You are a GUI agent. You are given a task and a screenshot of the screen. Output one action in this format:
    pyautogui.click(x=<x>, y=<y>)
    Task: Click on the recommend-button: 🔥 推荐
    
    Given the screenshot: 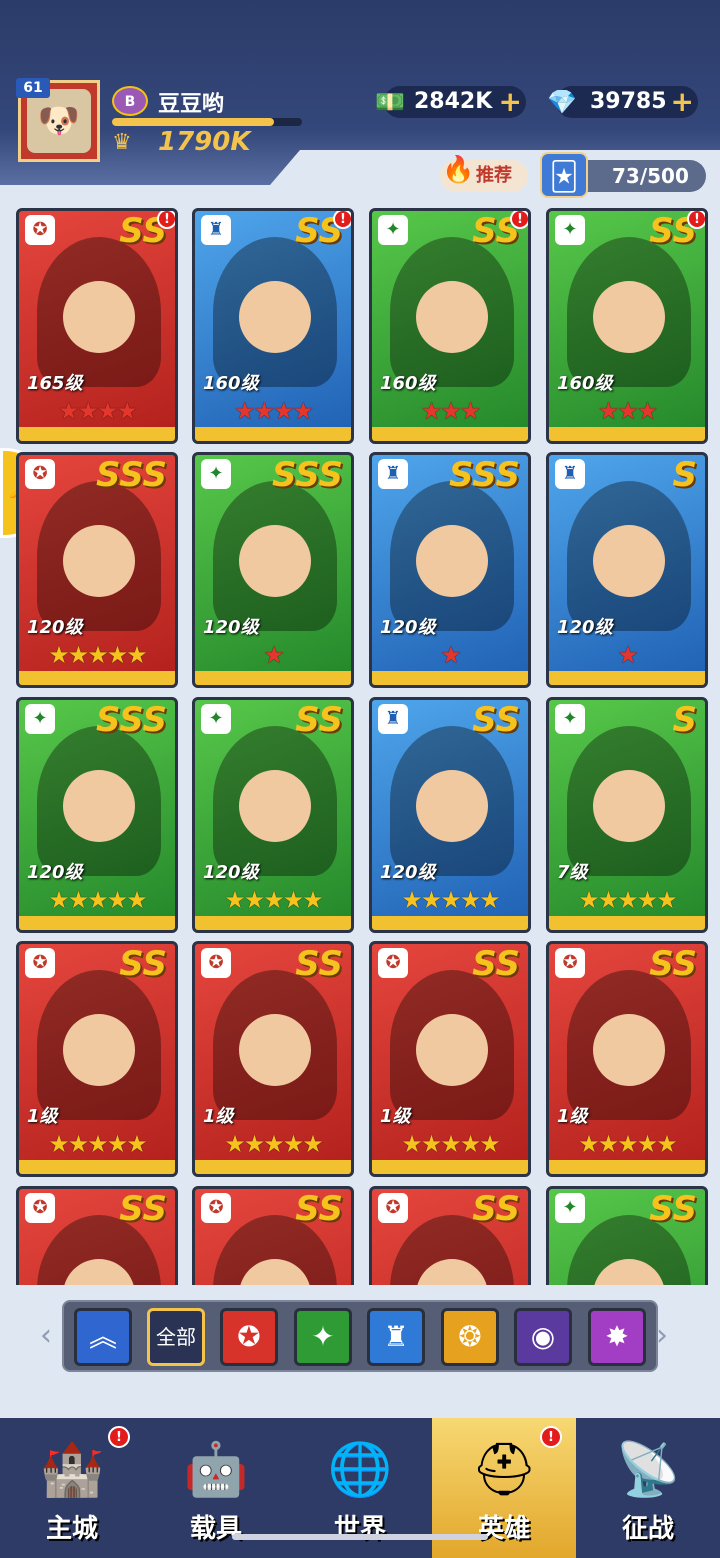 What is the action you would take?
    pyautogui.click(x=484, y=173)
    